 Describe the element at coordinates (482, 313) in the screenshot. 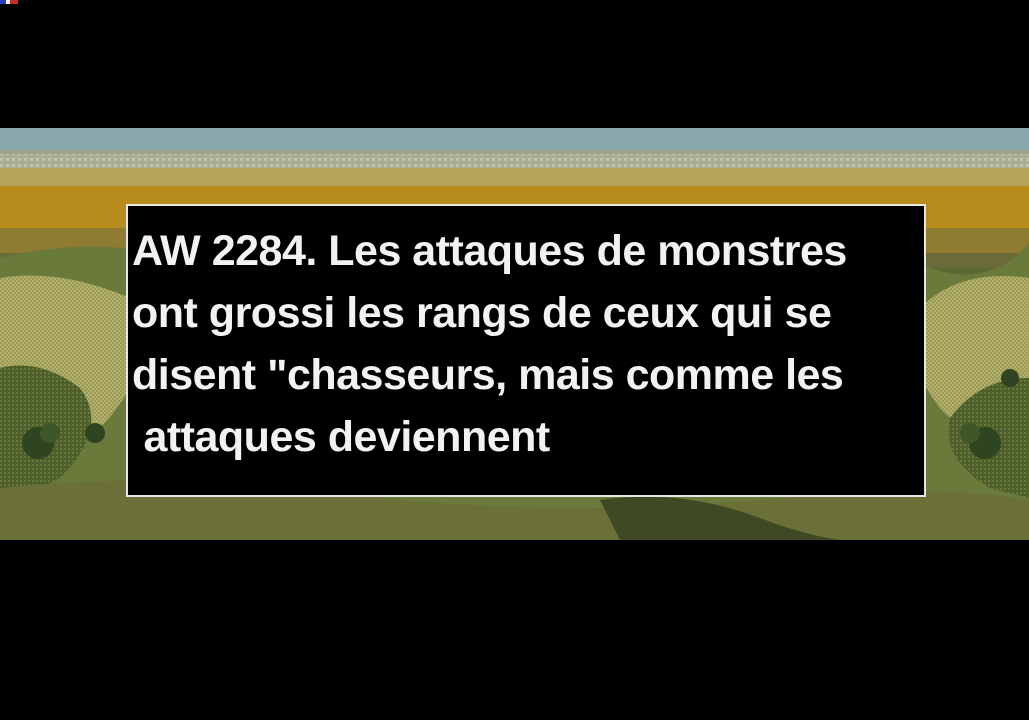

I see `dialog-line-2: ont grossi les rangs de ceux qui se` at that location.